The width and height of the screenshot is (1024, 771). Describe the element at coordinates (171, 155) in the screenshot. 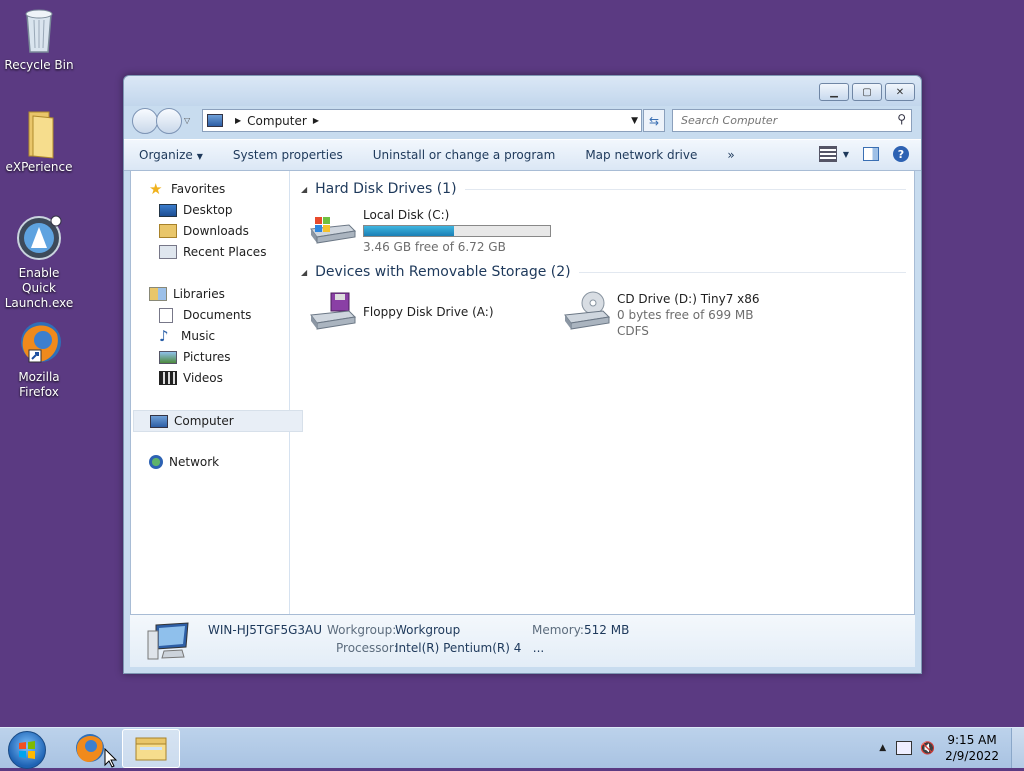

I see `organize-menu: Organize ▼` at that location.